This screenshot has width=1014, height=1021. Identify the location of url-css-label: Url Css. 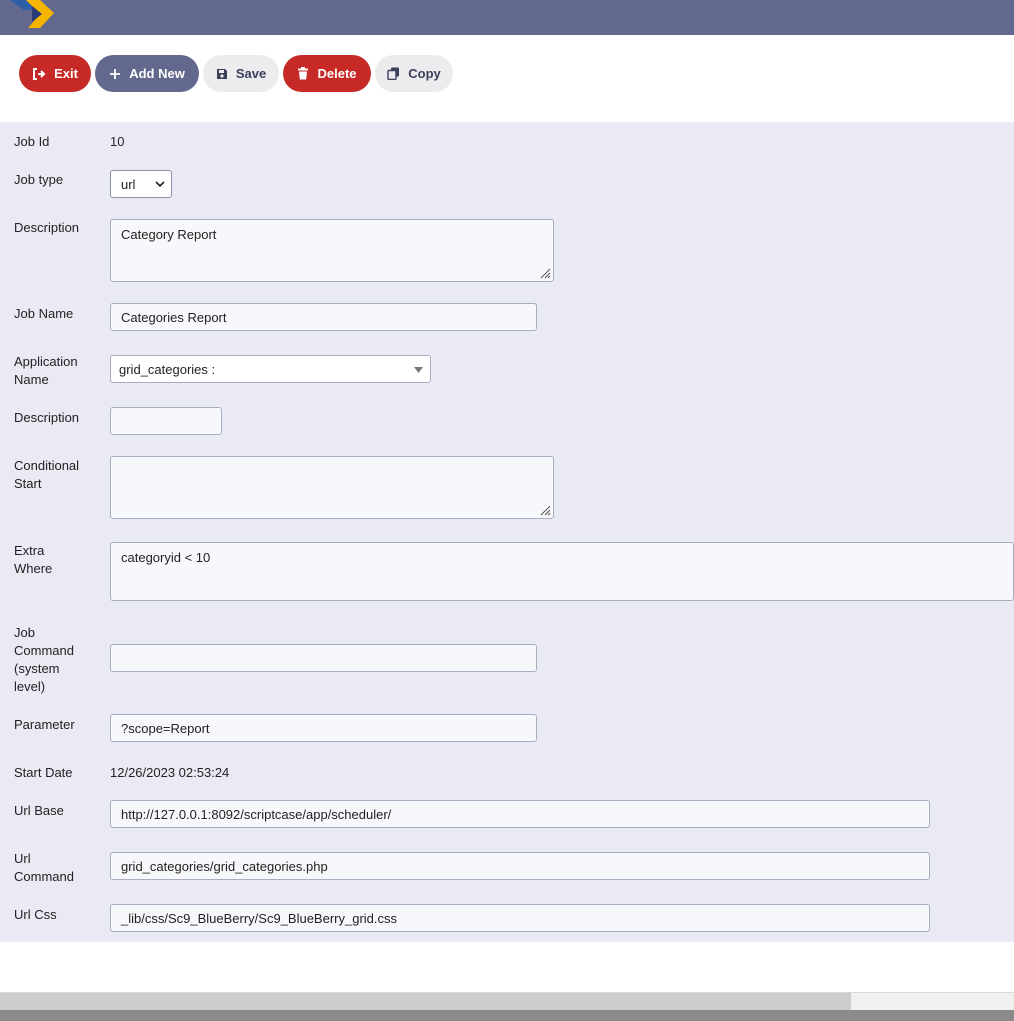
(35, 914).